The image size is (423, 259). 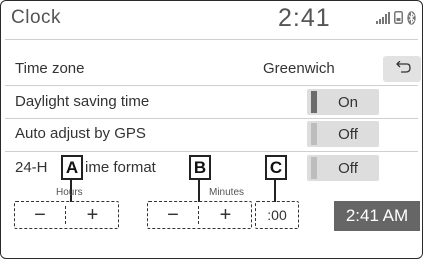 I want to click on clock-time: 2:41, so click(x=304, y=18).